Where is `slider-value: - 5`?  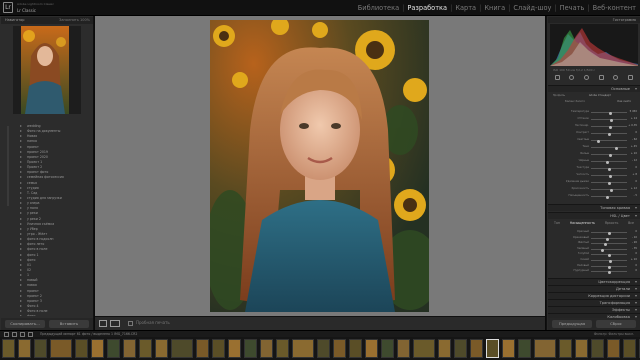 slider-value: - 5 is located at coordinates (635, 195).